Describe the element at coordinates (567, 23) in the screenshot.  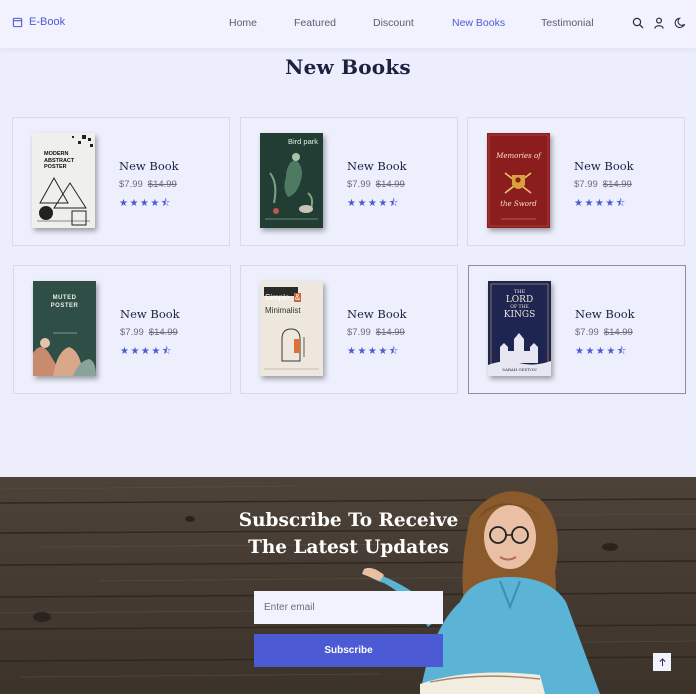
I see `nav-testimonial: Testimonial` at that location.